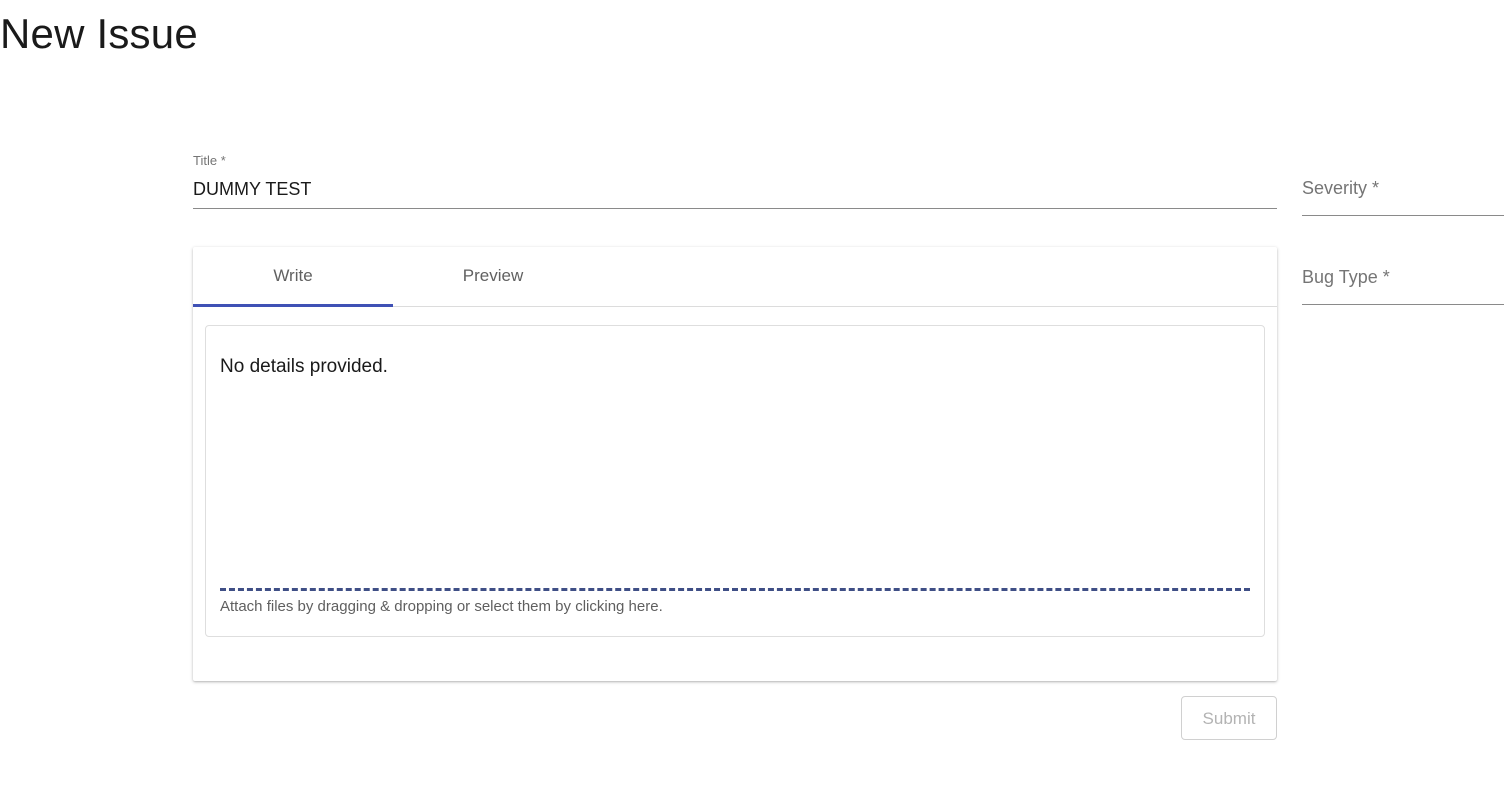 The image size is (1504, 808). What do you see at coordinates (293, 305) in the screenshot?
I see `active-tab-indicator` at bounding box center [293, 305].